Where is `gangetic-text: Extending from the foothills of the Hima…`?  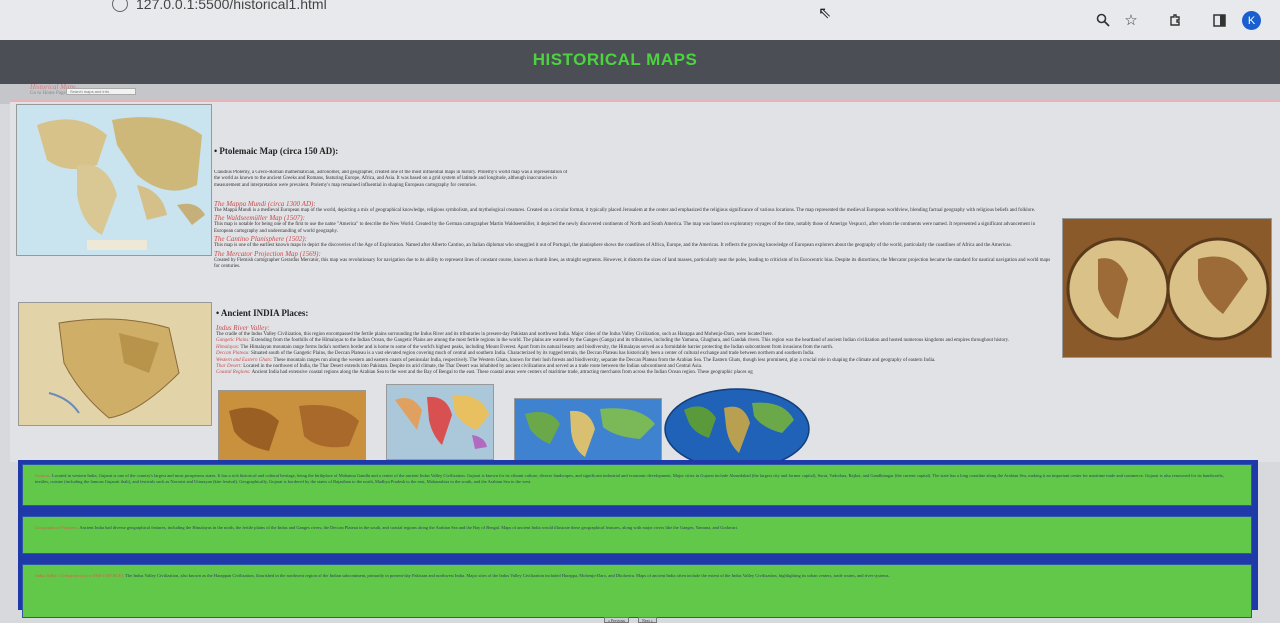
gangetic-text: Extending from the foothills of the Hima… is located at coordinates (630, 341).